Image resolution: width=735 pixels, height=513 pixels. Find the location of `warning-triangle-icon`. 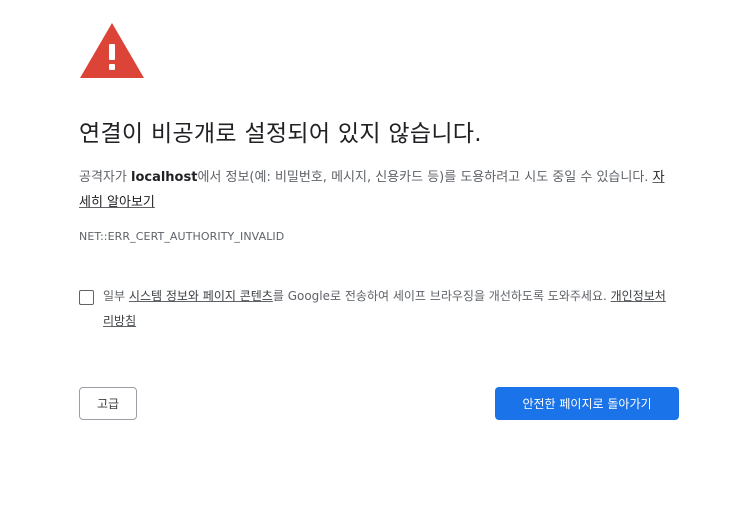

warning-triangle-icon is located at coordinates (112, 50).